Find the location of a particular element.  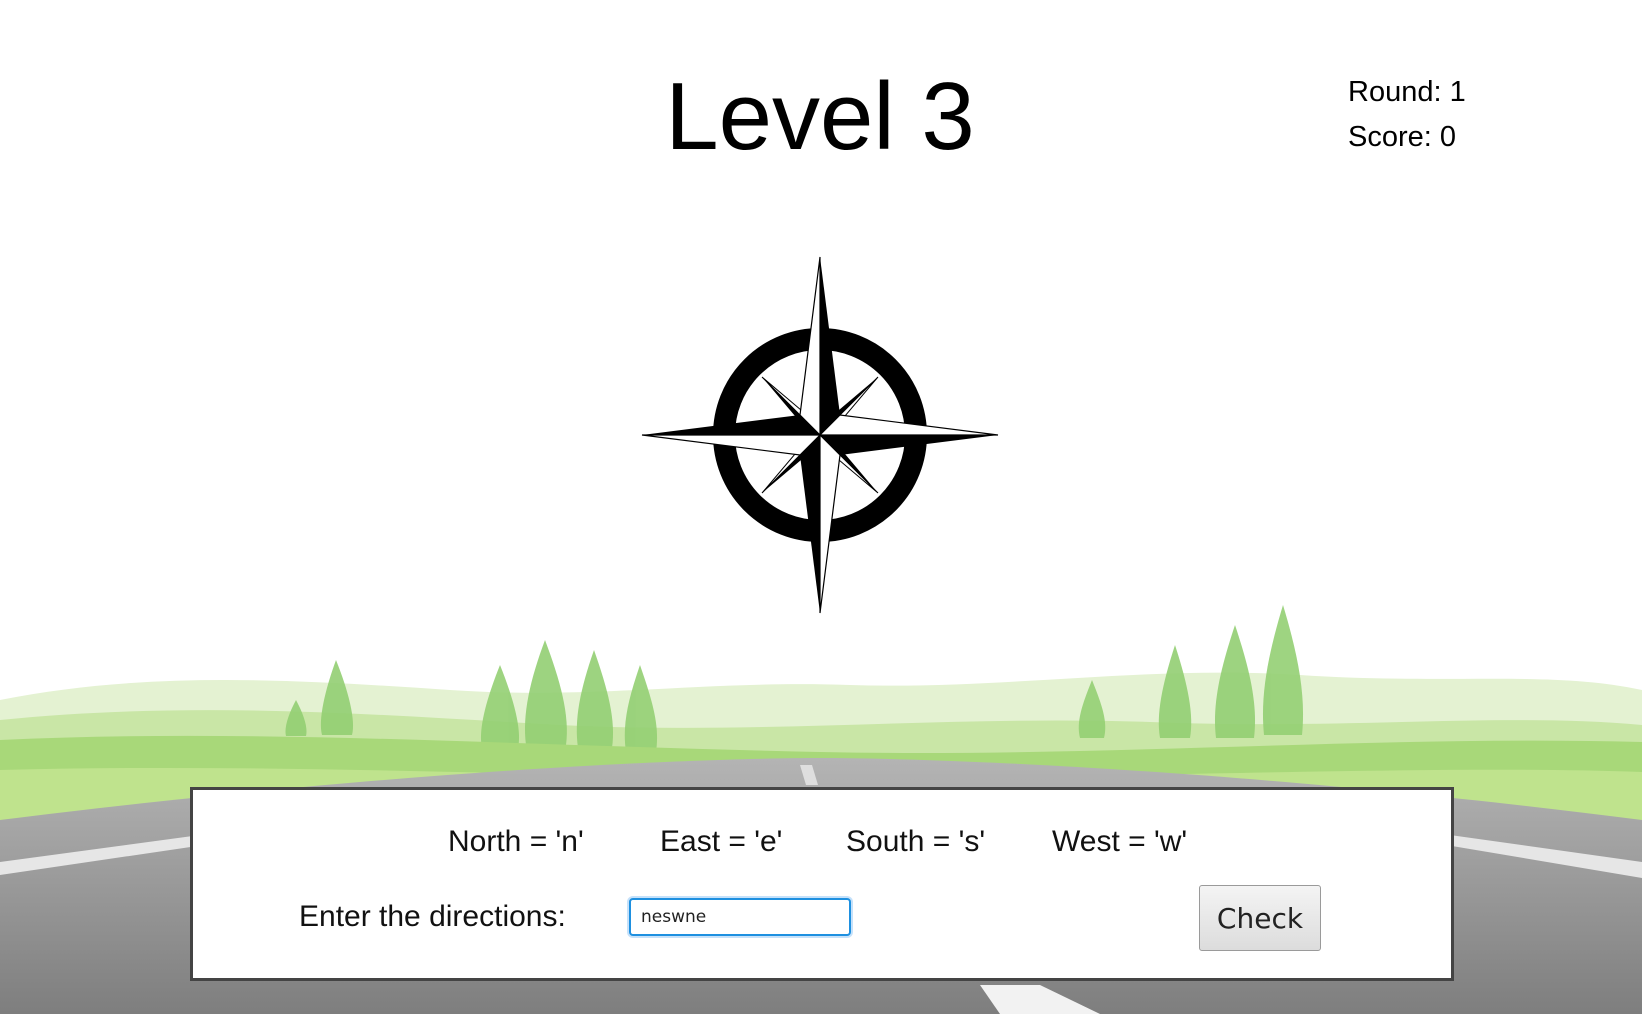

legend-south: South = 's' is located at coordinates (916, 841).